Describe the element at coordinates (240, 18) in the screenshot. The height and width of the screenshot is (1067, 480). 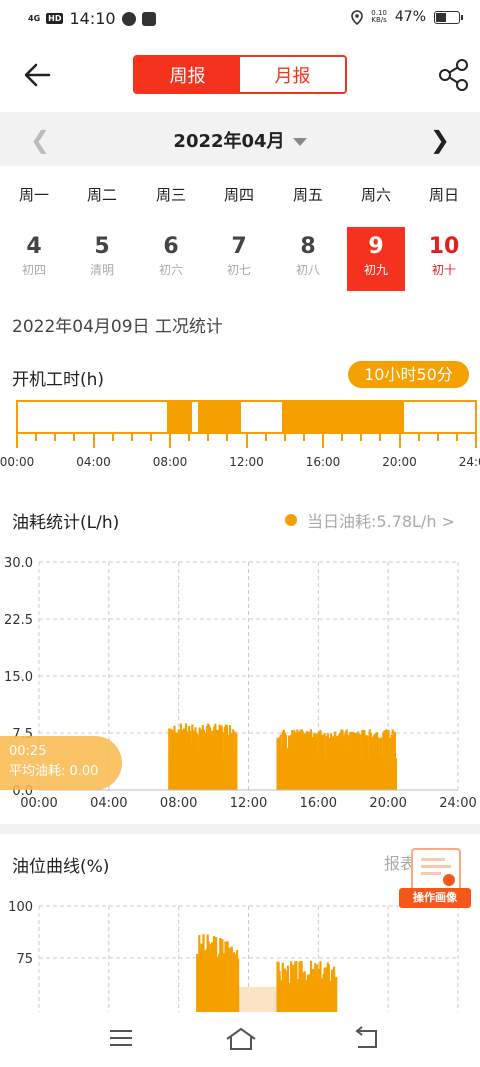
I see `status-bar: 4G HD 14:10 0.10 KB/s 47%` at that location.